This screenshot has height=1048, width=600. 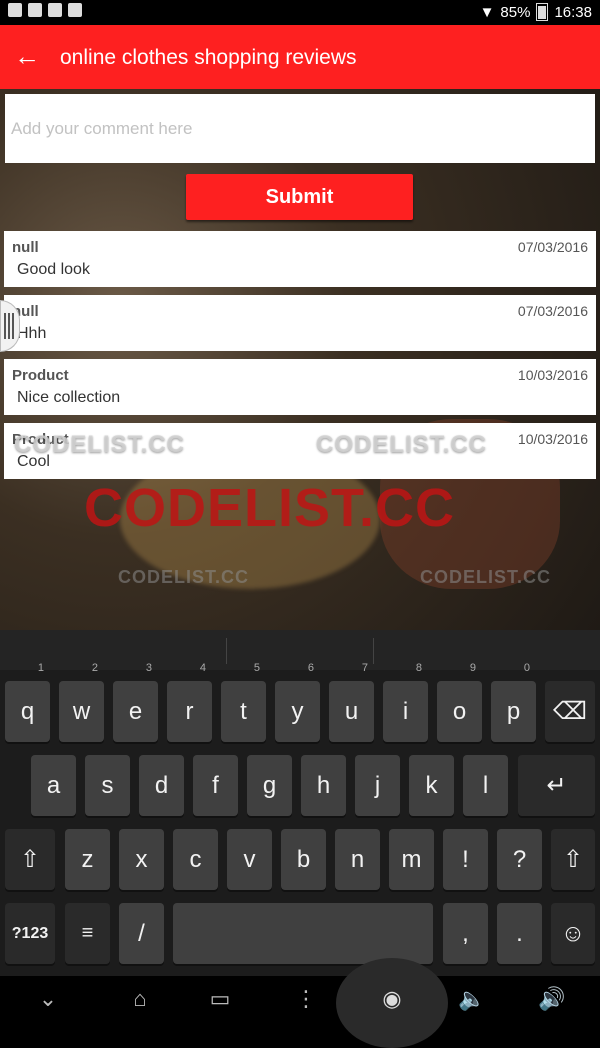 I want to click on key-c: c, so click(x=195, y=859).